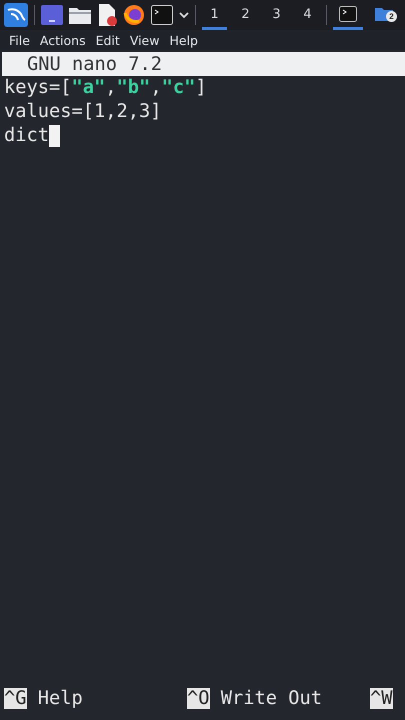 The width and height of the screenshot is (405, 720). Describe the element at coordinates (384, 15) in the screenshot. I see `task-button: 2` at that location.